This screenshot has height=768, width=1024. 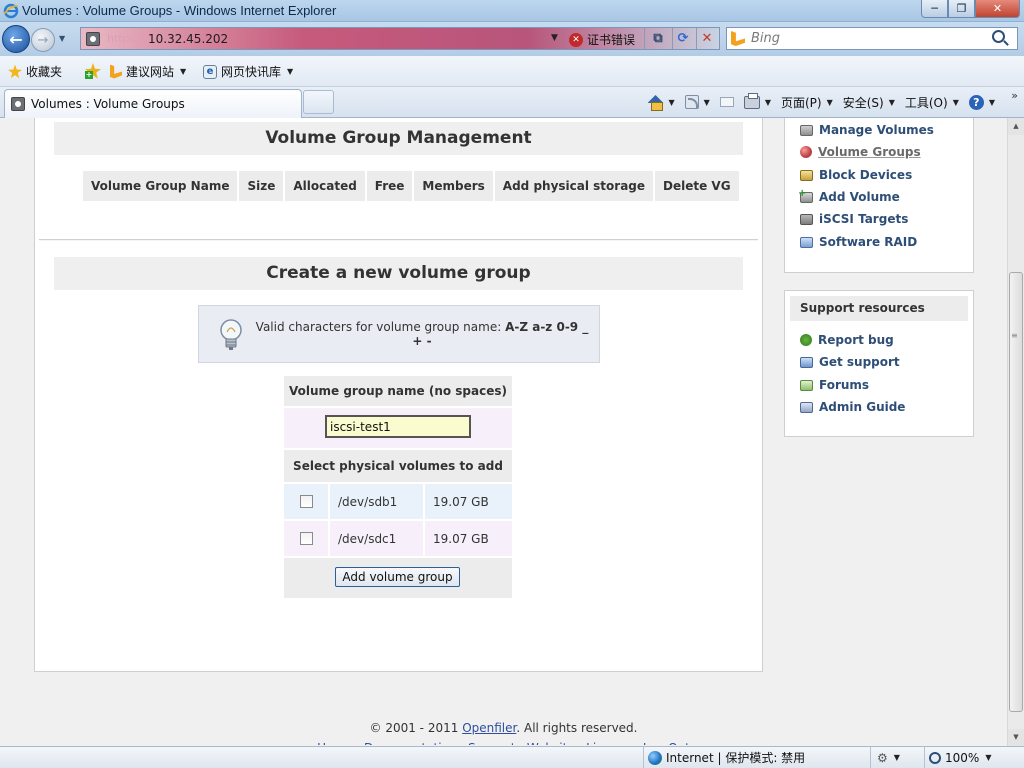 I want to click on add-to-favorites-bar-button: +, so click(x=93, y=71).